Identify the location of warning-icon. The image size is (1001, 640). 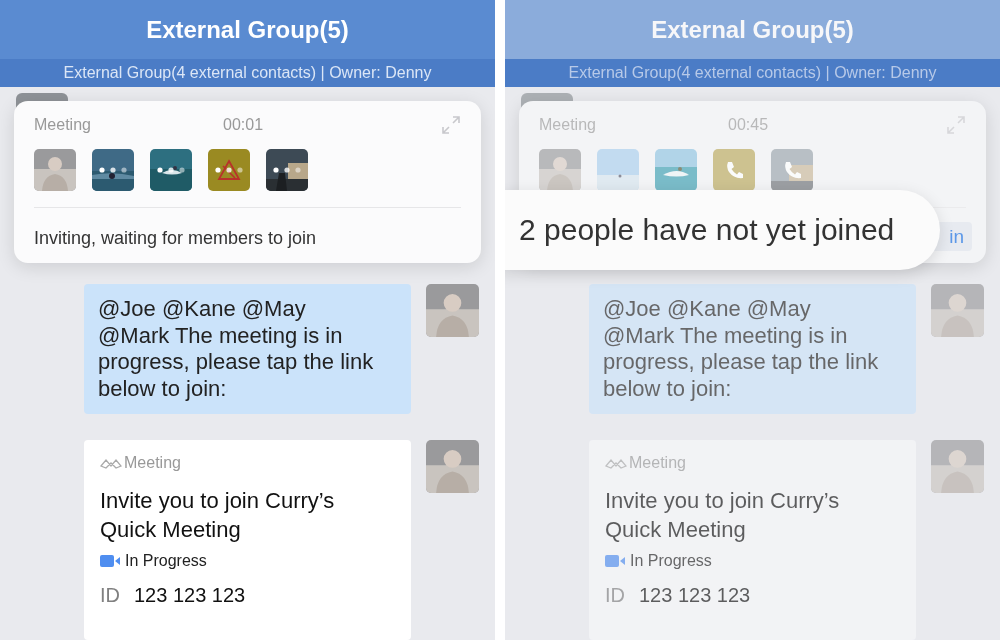
(229, 170).